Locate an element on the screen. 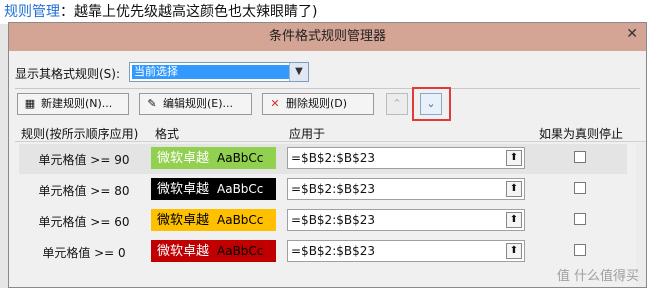 This screenshot has width=647, height=288. divider is located at coordinates (327, 88).